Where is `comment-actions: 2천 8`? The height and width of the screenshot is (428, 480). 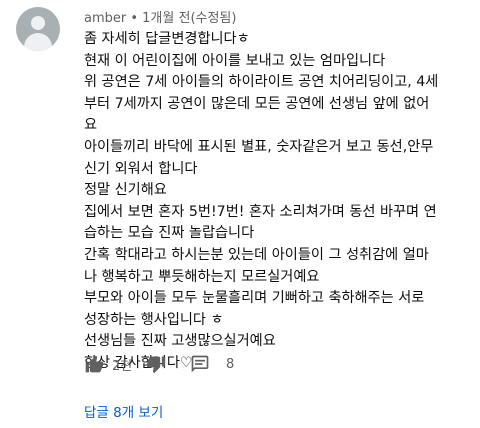
comment-actions: 2천 8 is located at coordinates (159, 364).